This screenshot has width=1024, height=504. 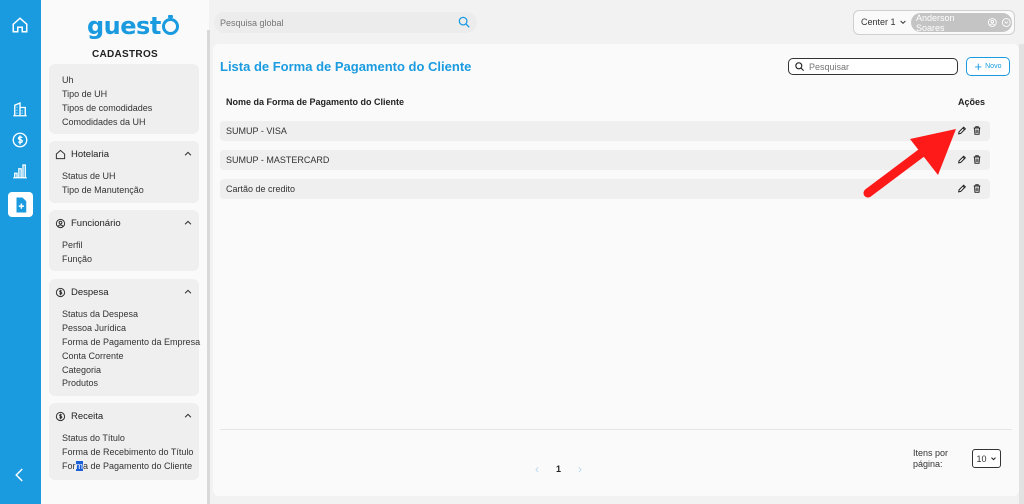 I want to click on plus-icon: +, so click(x=978, y=66).